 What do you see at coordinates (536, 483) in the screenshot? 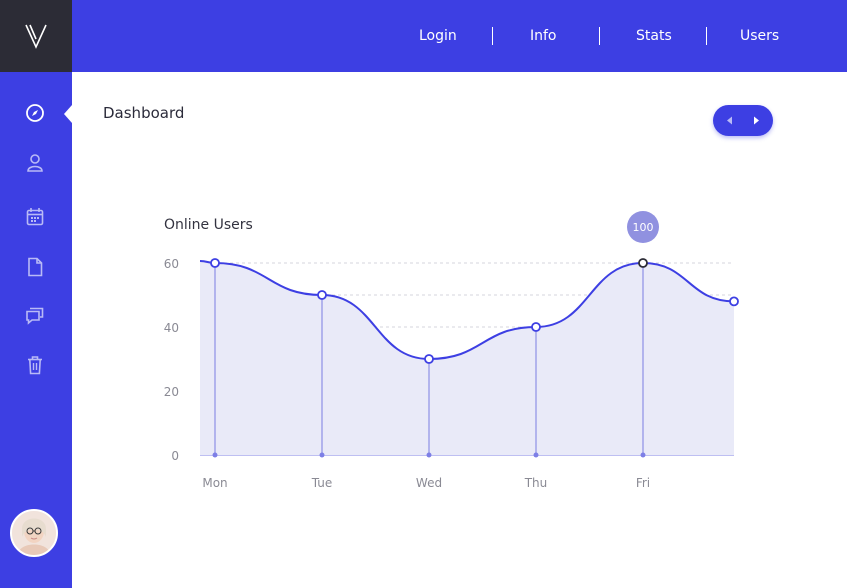
I see `x-tick-label: Thu` at bounding box center [536, 483].